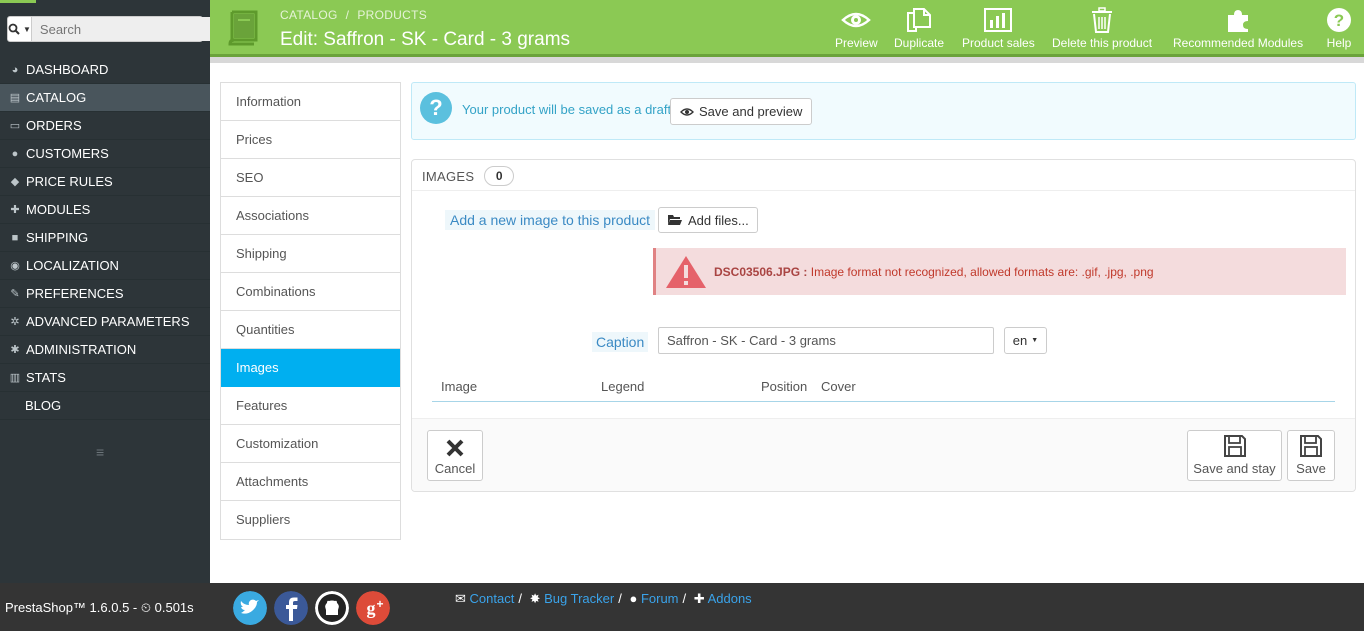  Describe the element at coordinates (784, 386) in the screenshot. I see `column-position: Position` at that location.